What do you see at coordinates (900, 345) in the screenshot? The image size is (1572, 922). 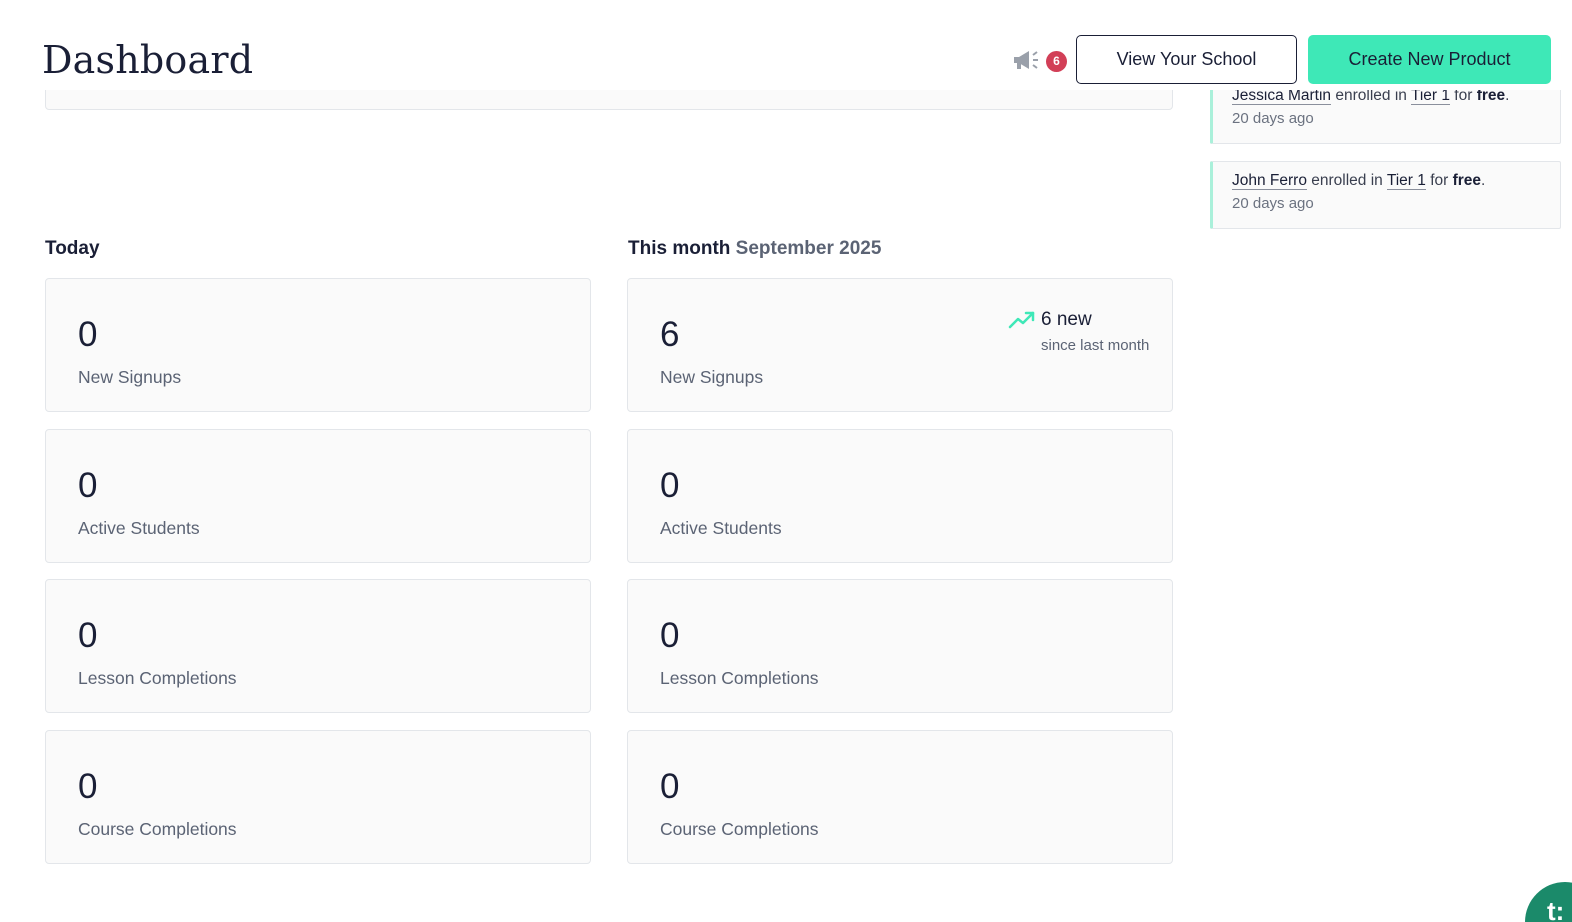 I see `stat-card-month-new-signups: 6 New Signups 6 new since last month` at bounding box center [900, 345].